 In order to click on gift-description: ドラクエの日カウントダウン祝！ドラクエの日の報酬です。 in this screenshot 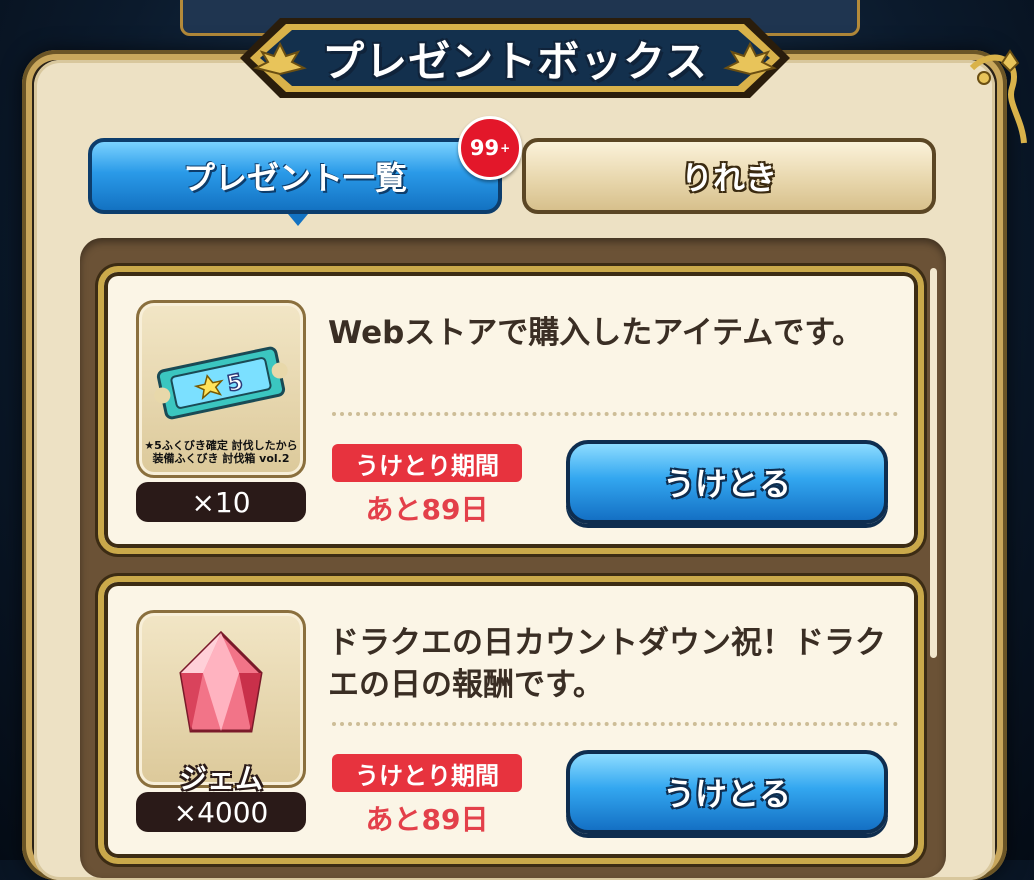, I will do `click(607, 664)`.